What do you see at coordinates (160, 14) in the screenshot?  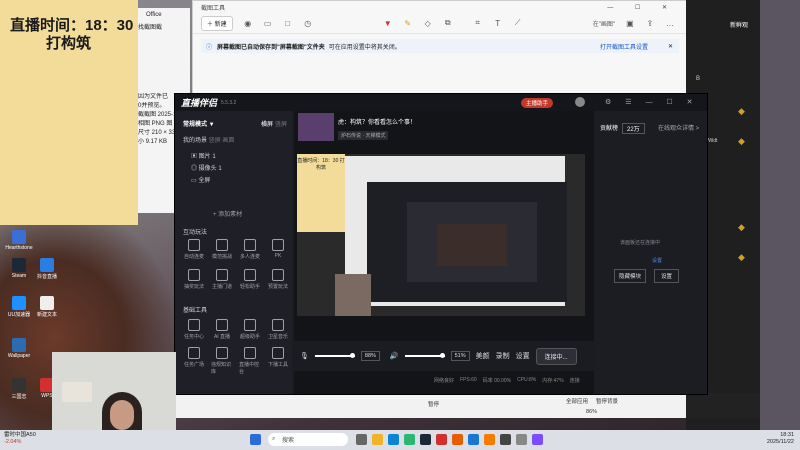 I see `explorer-tab: Office` at bounding box center [160, 14].